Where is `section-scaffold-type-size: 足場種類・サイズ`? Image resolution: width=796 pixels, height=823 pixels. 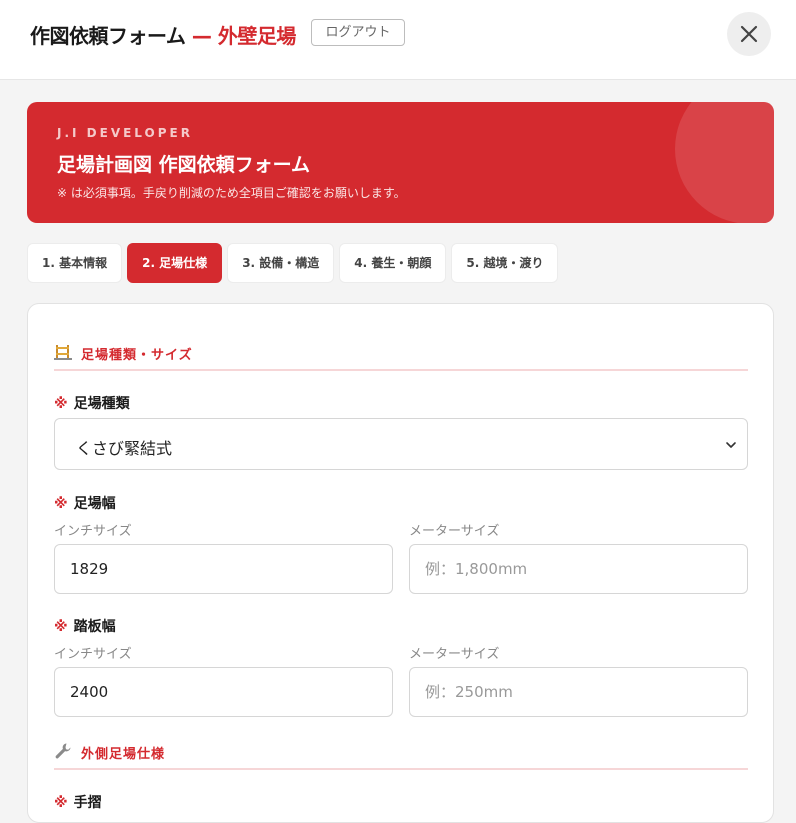
section-scaffold-type-size: 足場種類・サイズ is located at coordinates (401, 353).